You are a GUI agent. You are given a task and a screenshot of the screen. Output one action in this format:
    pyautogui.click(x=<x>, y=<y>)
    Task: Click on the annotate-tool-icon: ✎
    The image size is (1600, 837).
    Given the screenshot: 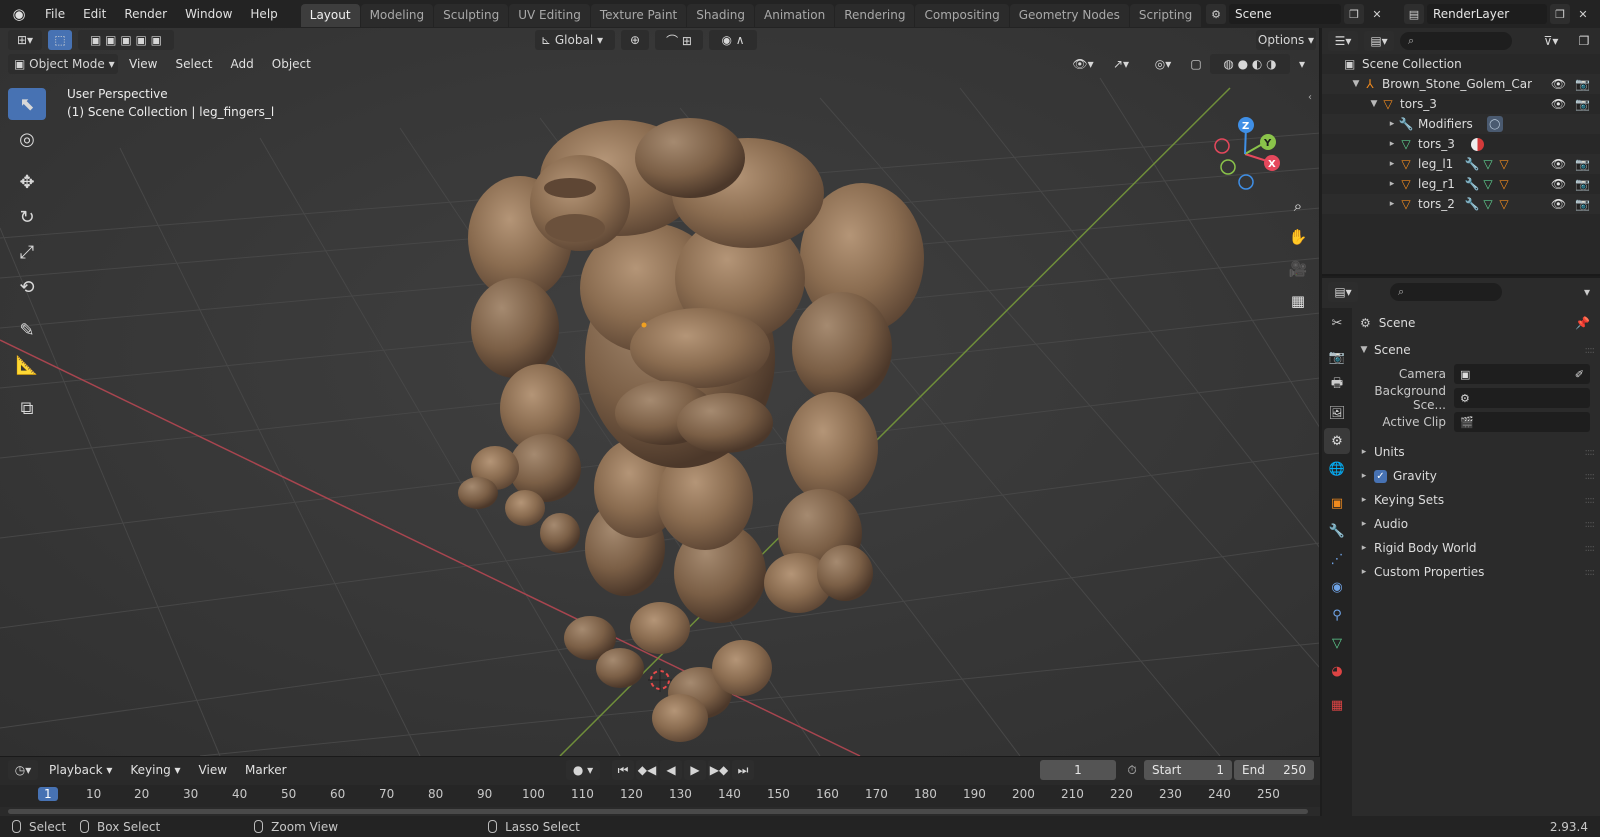 What is the action you would take?
    pyautogui.click(x=27, y=330)
    